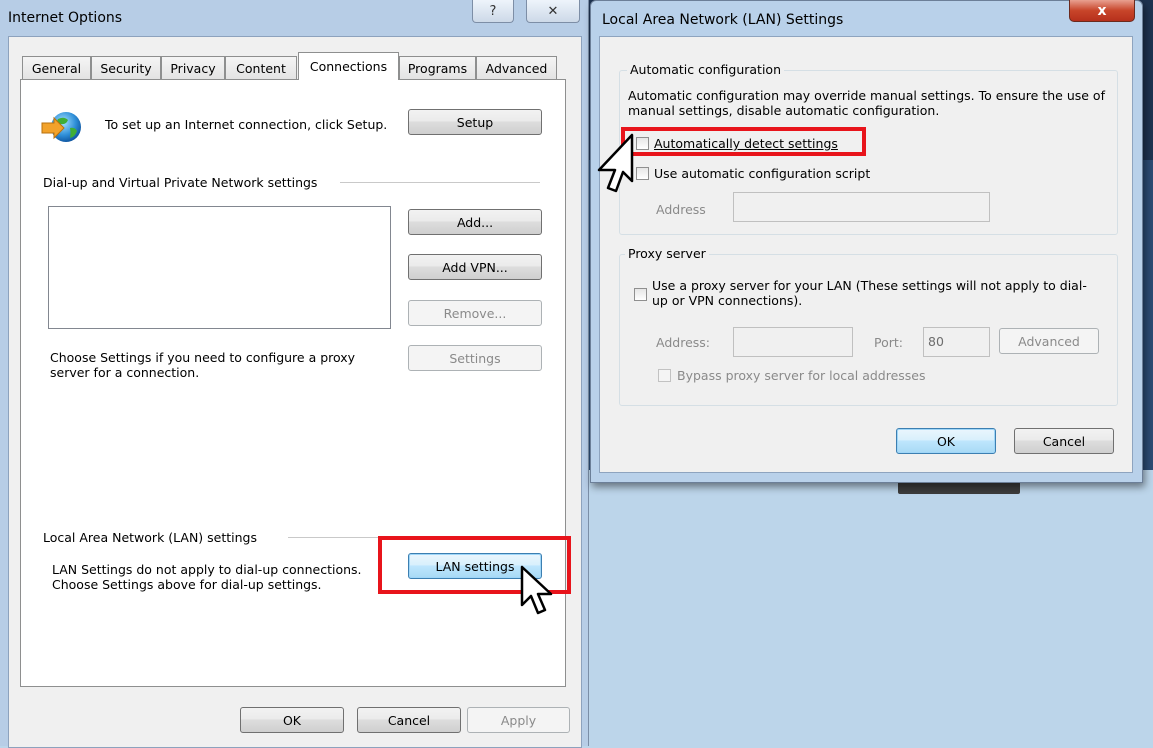 The height and width of the screenshot is (748, 1153). I want to click on mouse-cursor-icon, so click(536, 590).